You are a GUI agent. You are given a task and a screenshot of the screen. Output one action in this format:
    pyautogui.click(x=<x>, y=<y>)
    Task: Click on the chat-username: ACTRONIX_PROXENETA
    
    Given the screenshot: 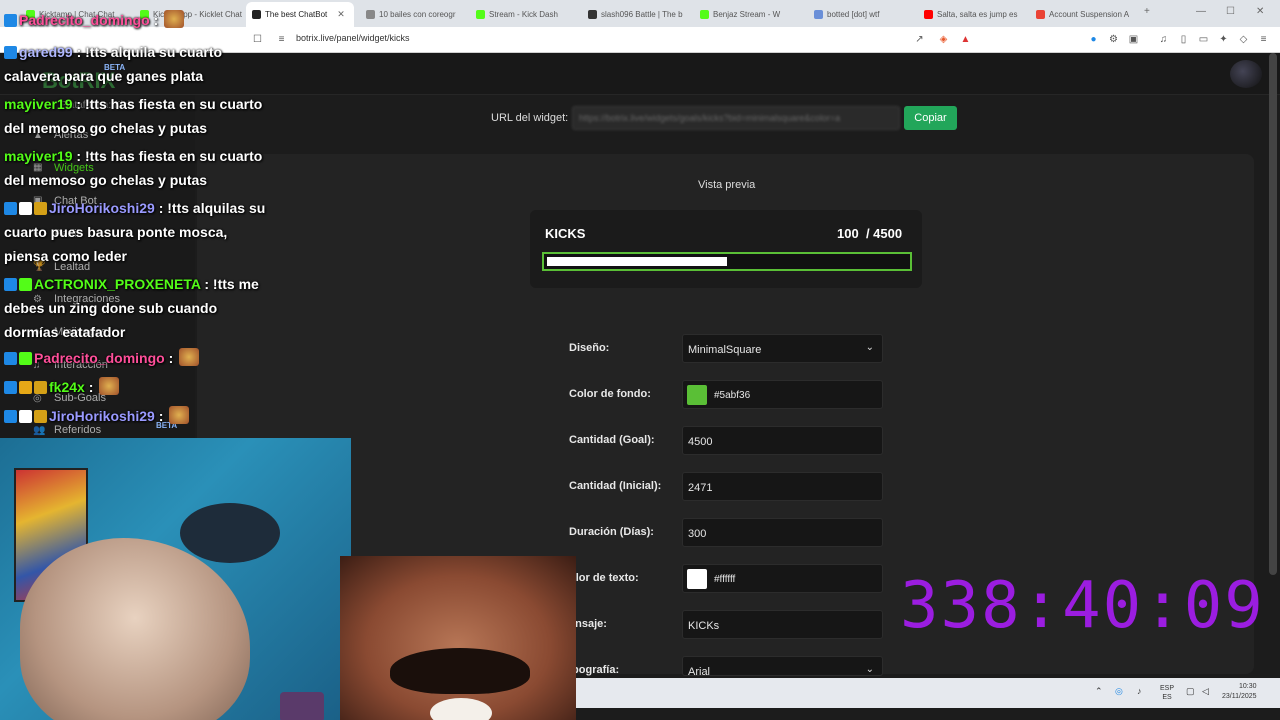 What is the action you would take?
    pyautogui.click(x=117, y=284)
    